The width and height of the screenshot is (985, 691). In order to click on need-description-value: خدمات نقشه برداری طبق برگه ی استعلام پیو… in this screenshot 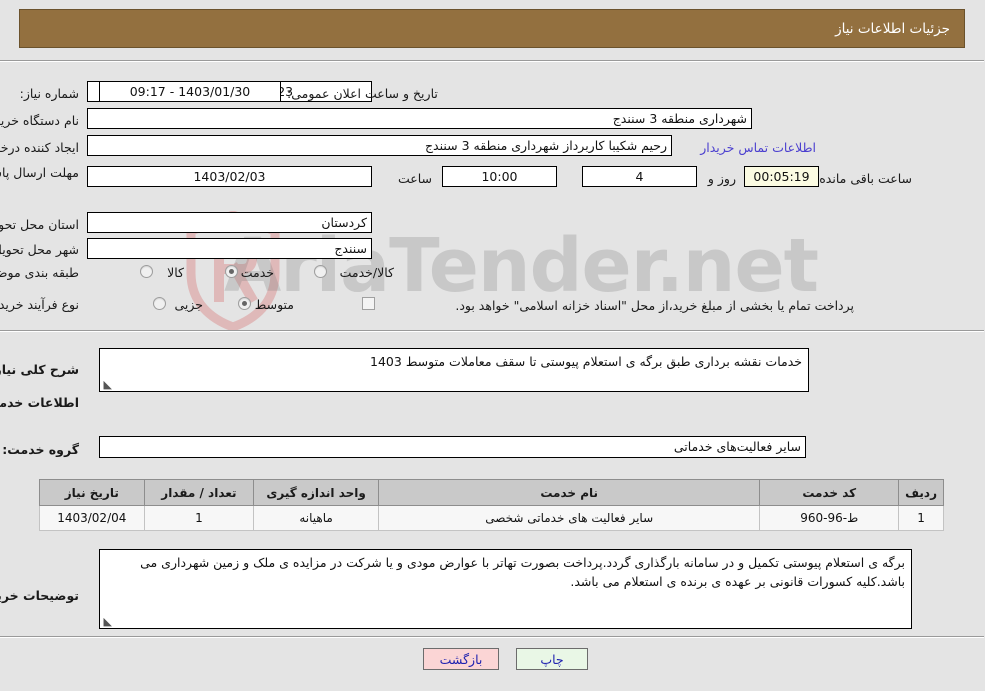, I will do `click(587, 361)`.